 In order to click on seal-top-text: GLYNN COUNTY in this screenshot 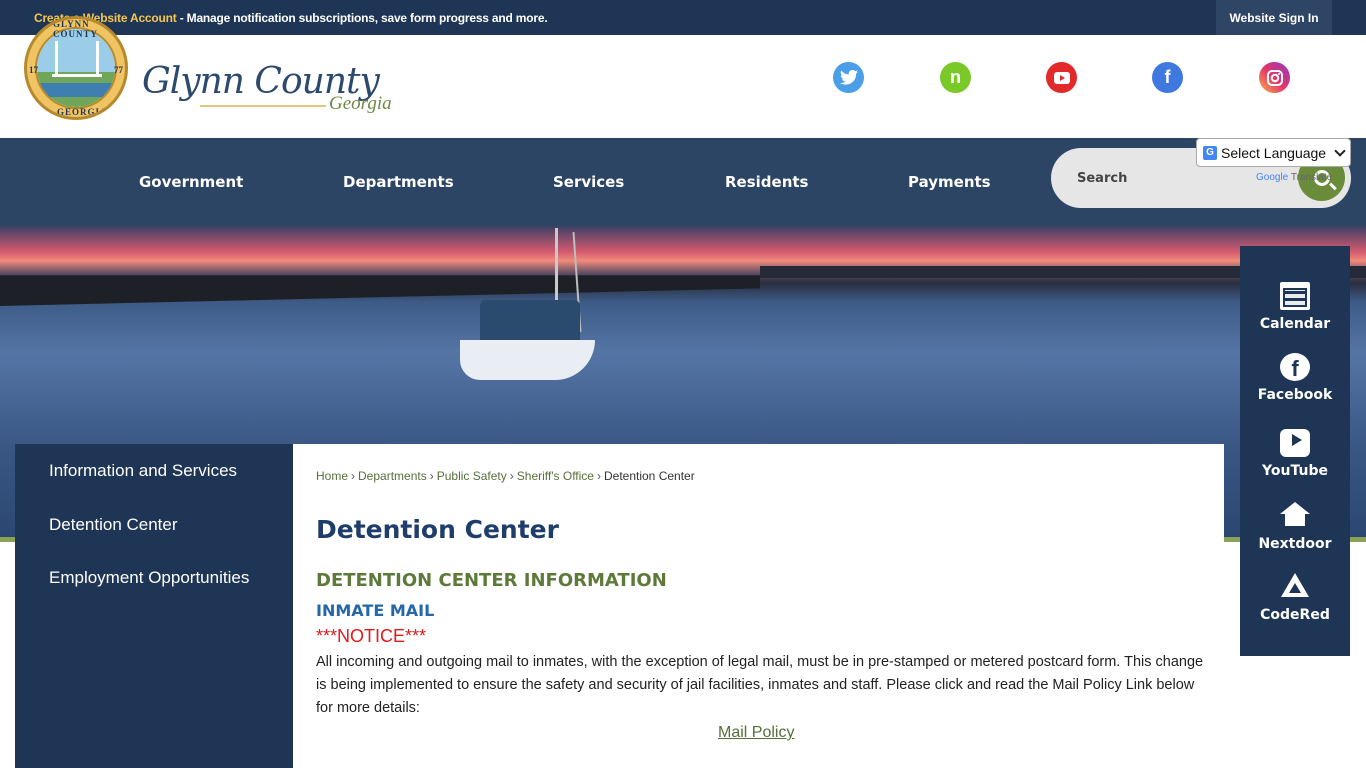, I will do `click(76, 29)`.